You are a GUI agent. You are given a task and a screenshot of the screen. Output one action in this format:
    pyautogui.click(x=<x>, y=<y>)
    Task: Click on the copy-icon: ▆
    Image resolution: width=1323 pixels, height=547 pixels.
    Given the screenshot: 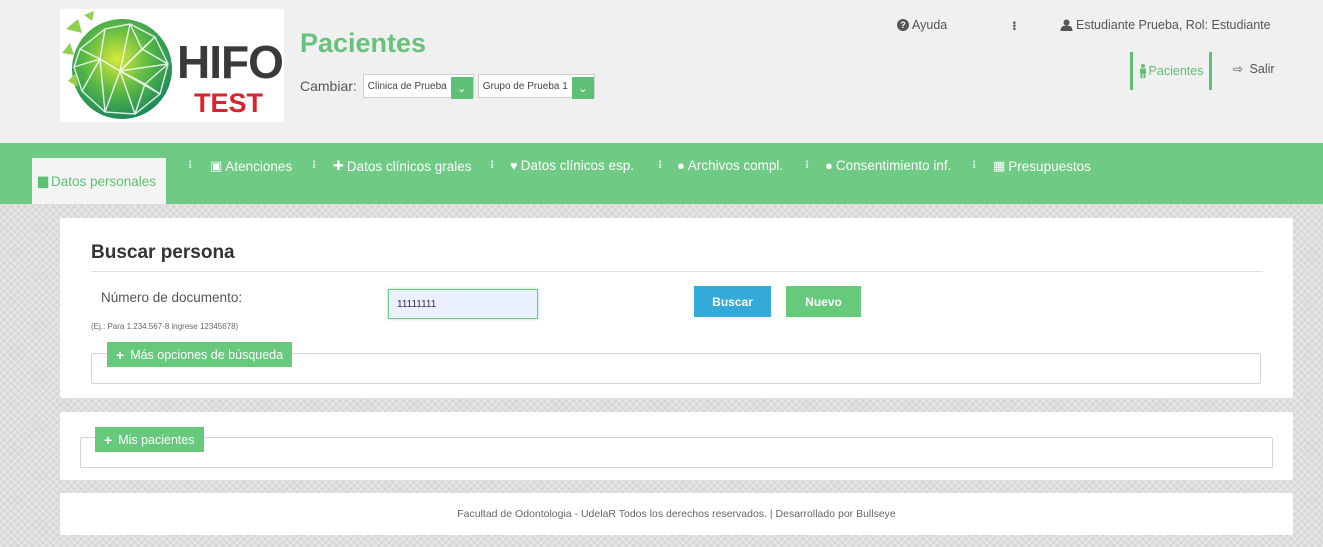 What is the action you would take?
    pyautogui.click(x=43, y=180)
    